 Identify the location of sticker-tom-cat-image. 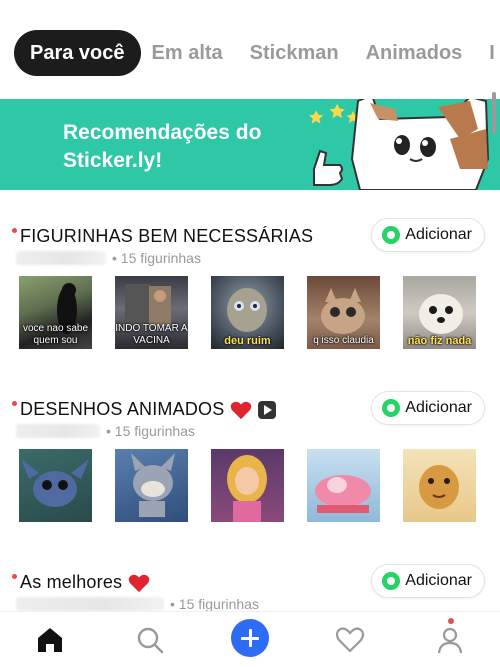
(153, 485).